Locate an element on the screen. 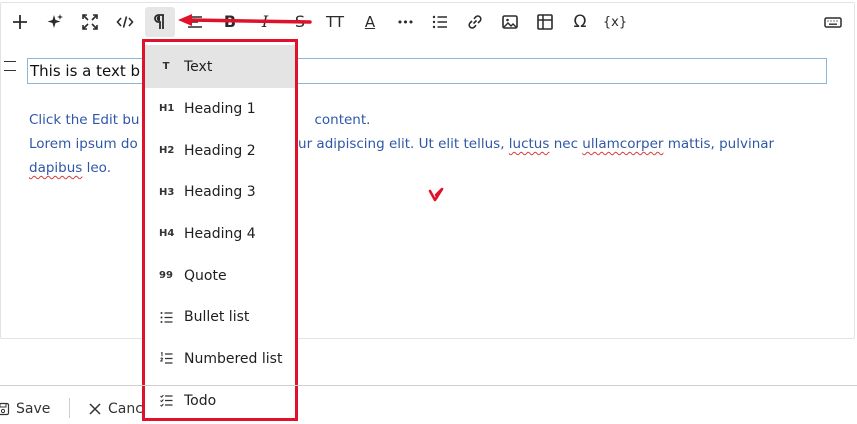 The width and height of the screenshot is (857, 424). menu-item-label: Heading 4 is located at coordinates (220, 233).